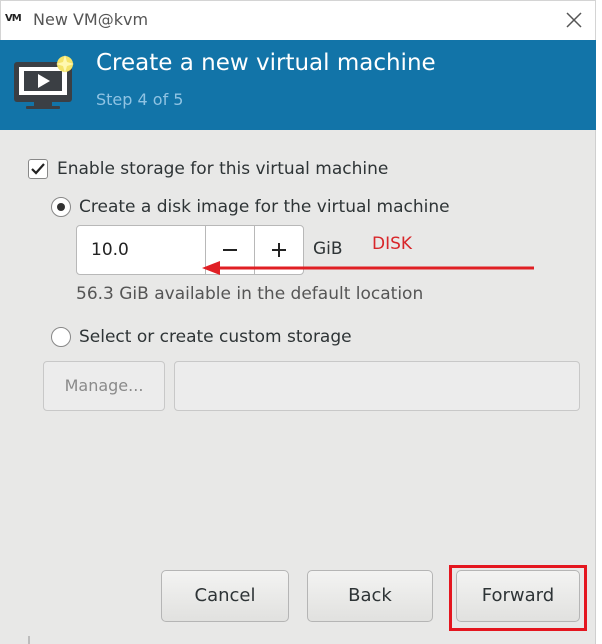 Image resolution: width=602 pixels, height=644 pixels. Describe the element at coordinates (29, 640) in the screenshot. I see `window-edge-divider` at that location.